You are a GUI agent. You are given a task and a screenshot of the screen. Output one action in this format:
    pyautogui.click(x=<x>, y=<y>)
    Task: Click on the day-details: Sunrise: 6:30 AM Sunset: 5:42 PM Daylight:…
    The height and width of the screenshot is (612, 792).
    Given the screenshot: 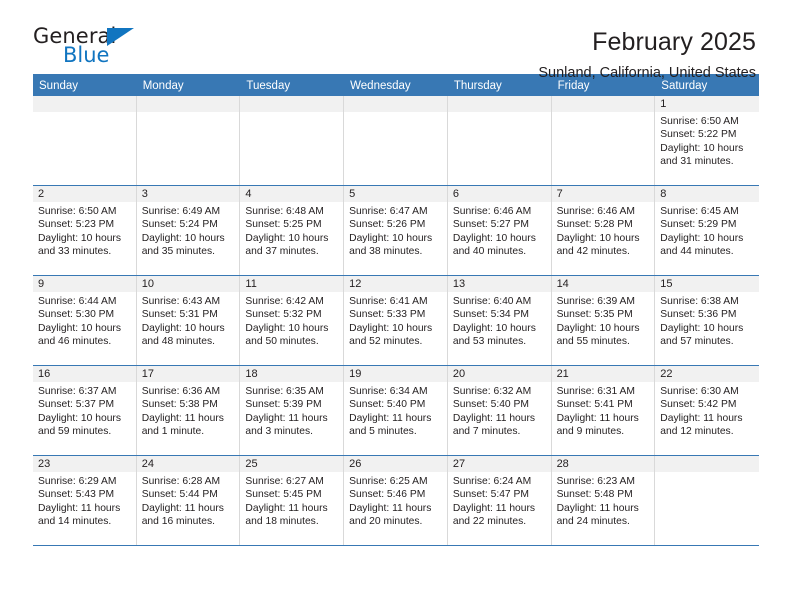 What is the action you would take?
    pyautogui.click(x=707, y=410)
    